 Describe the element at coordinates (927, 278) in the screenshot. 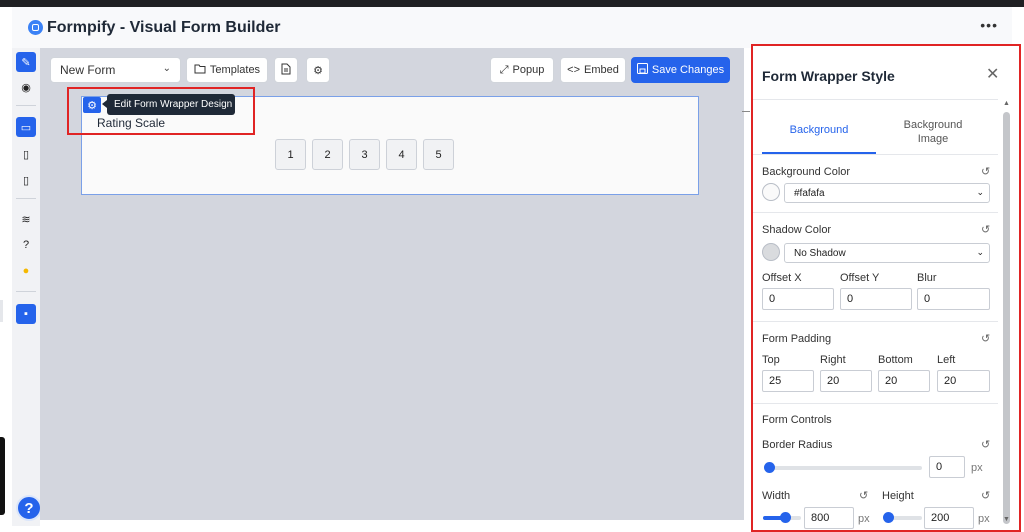

I see `blur-label: Blur` at that location.